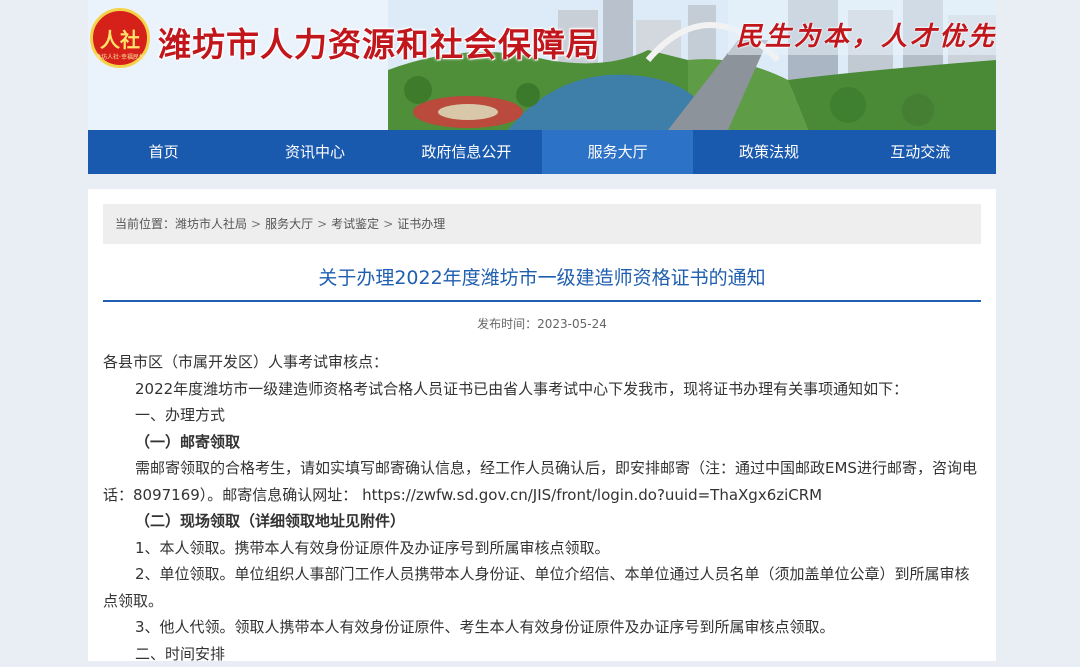  What do you see at coordinates (542, 654) in the screenshot?
I see `section-heading-schedule: 二、时间安排` at bounding box center [542, 654].